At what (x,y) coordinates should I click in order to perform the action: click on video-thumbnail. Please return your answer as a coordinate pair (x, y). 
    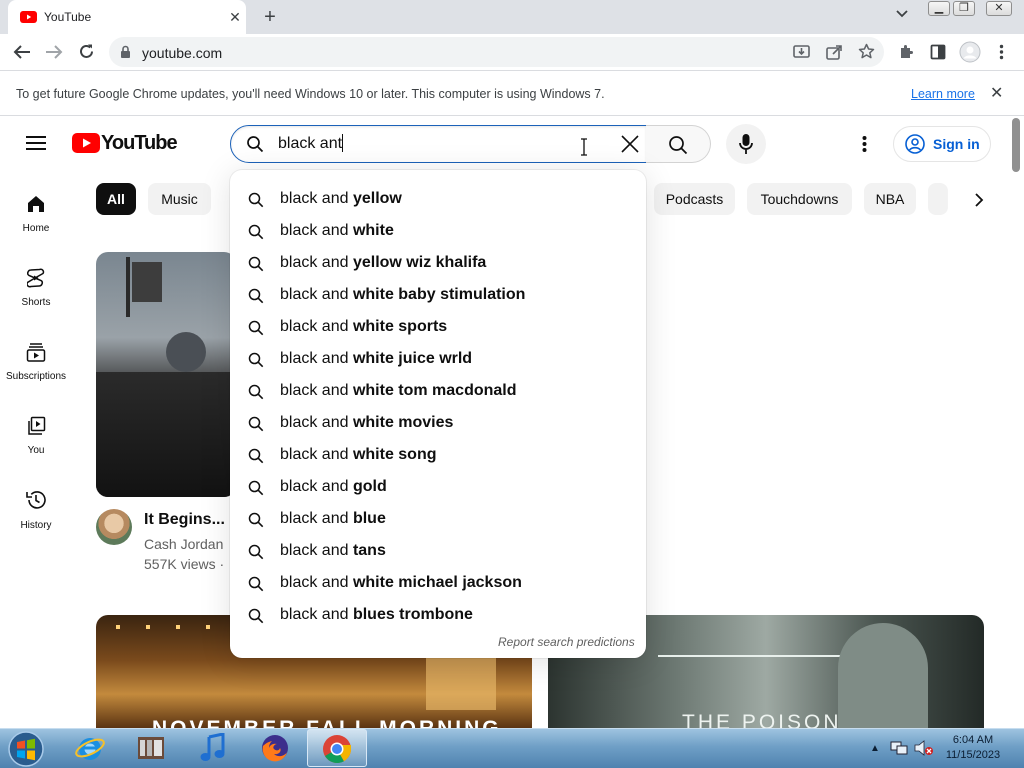
    Looking at the image, I should click on (166, 374).